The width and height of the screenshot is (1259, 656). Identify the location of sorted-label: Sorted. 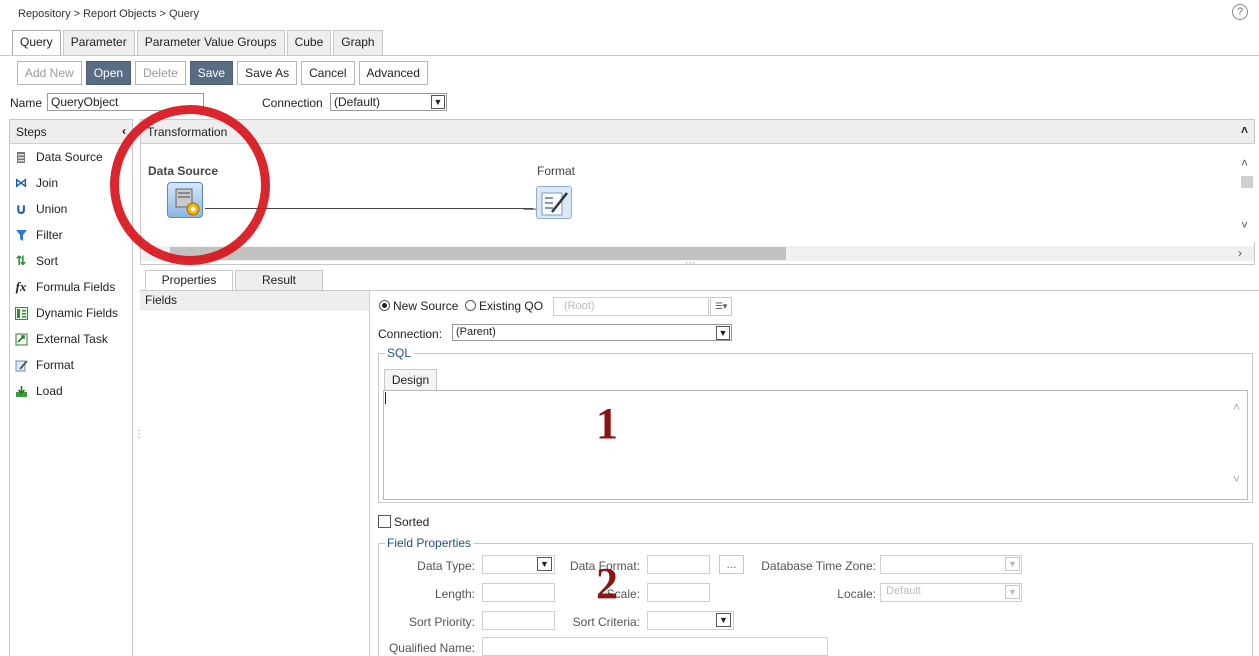
(412, 522).